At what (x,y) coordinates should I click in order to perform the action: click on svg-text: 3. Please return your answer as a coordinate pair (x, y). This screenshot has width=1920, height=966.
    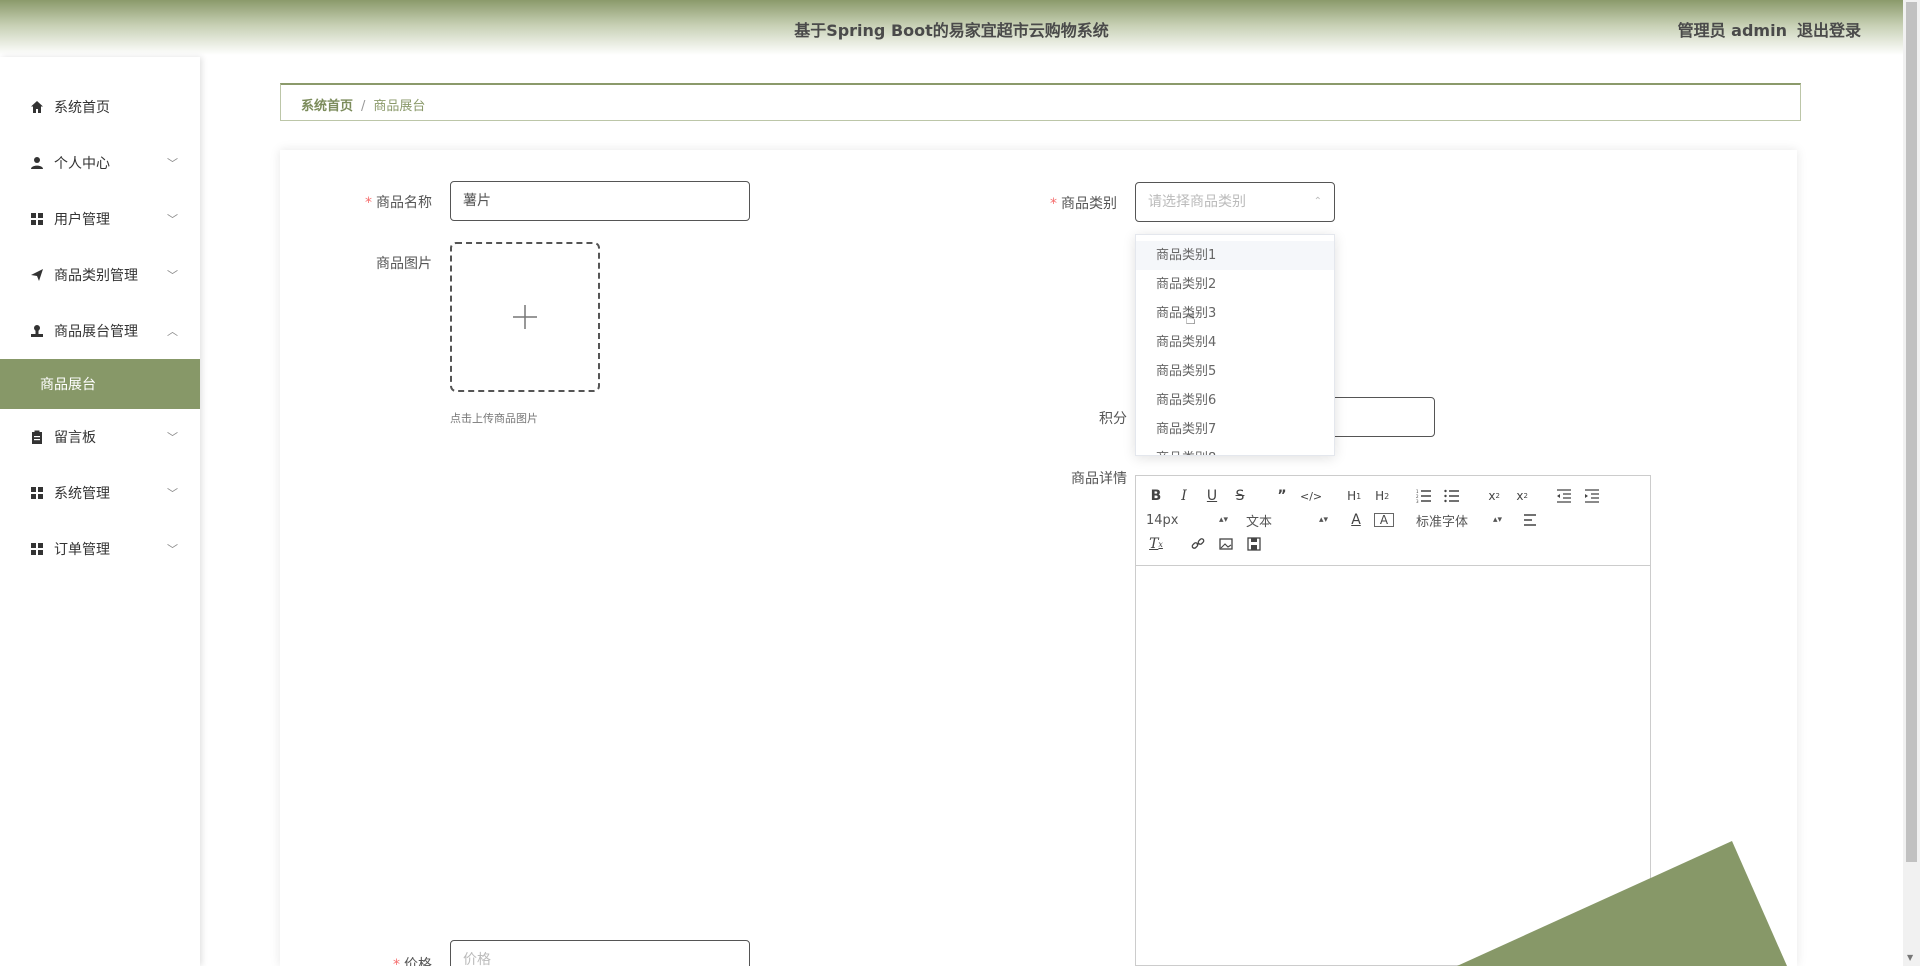
    Looking at the image, I should click on (1417, 501).